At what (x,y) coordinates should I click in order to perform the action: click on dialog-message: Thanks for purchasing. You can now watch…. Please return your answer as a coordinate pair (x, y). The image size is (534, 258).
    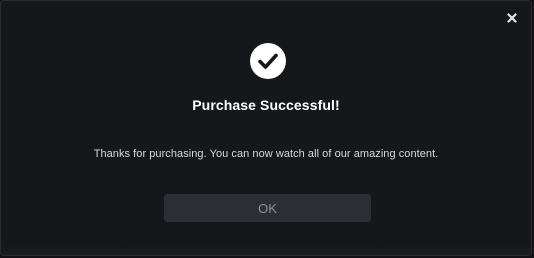
    Looking at the image, I should click on (266, 154).